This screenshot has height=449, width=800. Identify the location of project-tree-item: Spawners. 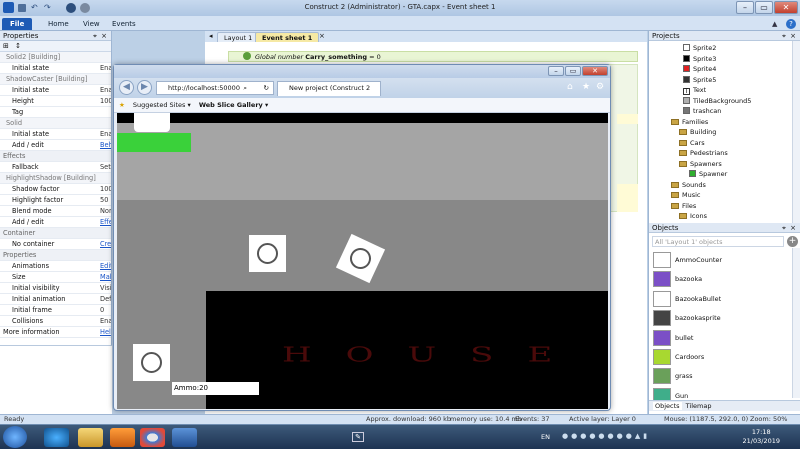
(700, 164).